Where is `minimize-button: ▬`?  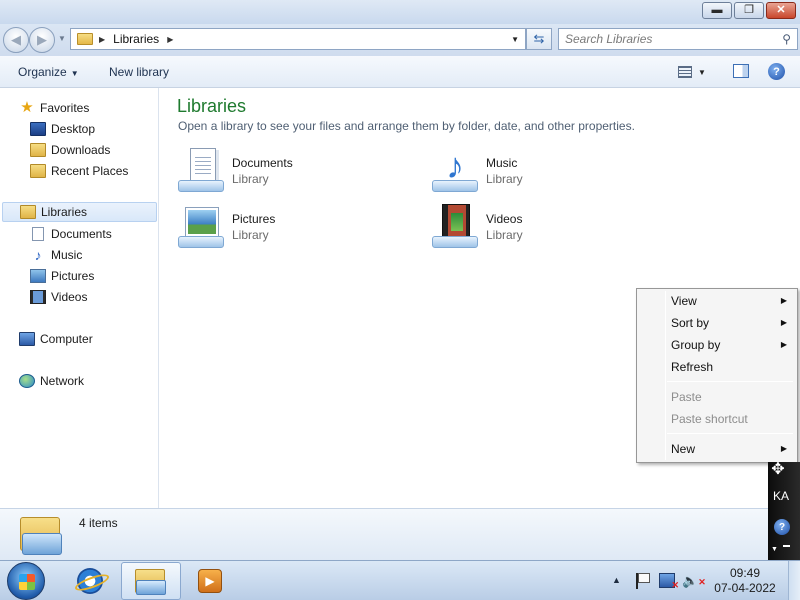 minimize-button: ▬ is located at coordinates (717, 10).